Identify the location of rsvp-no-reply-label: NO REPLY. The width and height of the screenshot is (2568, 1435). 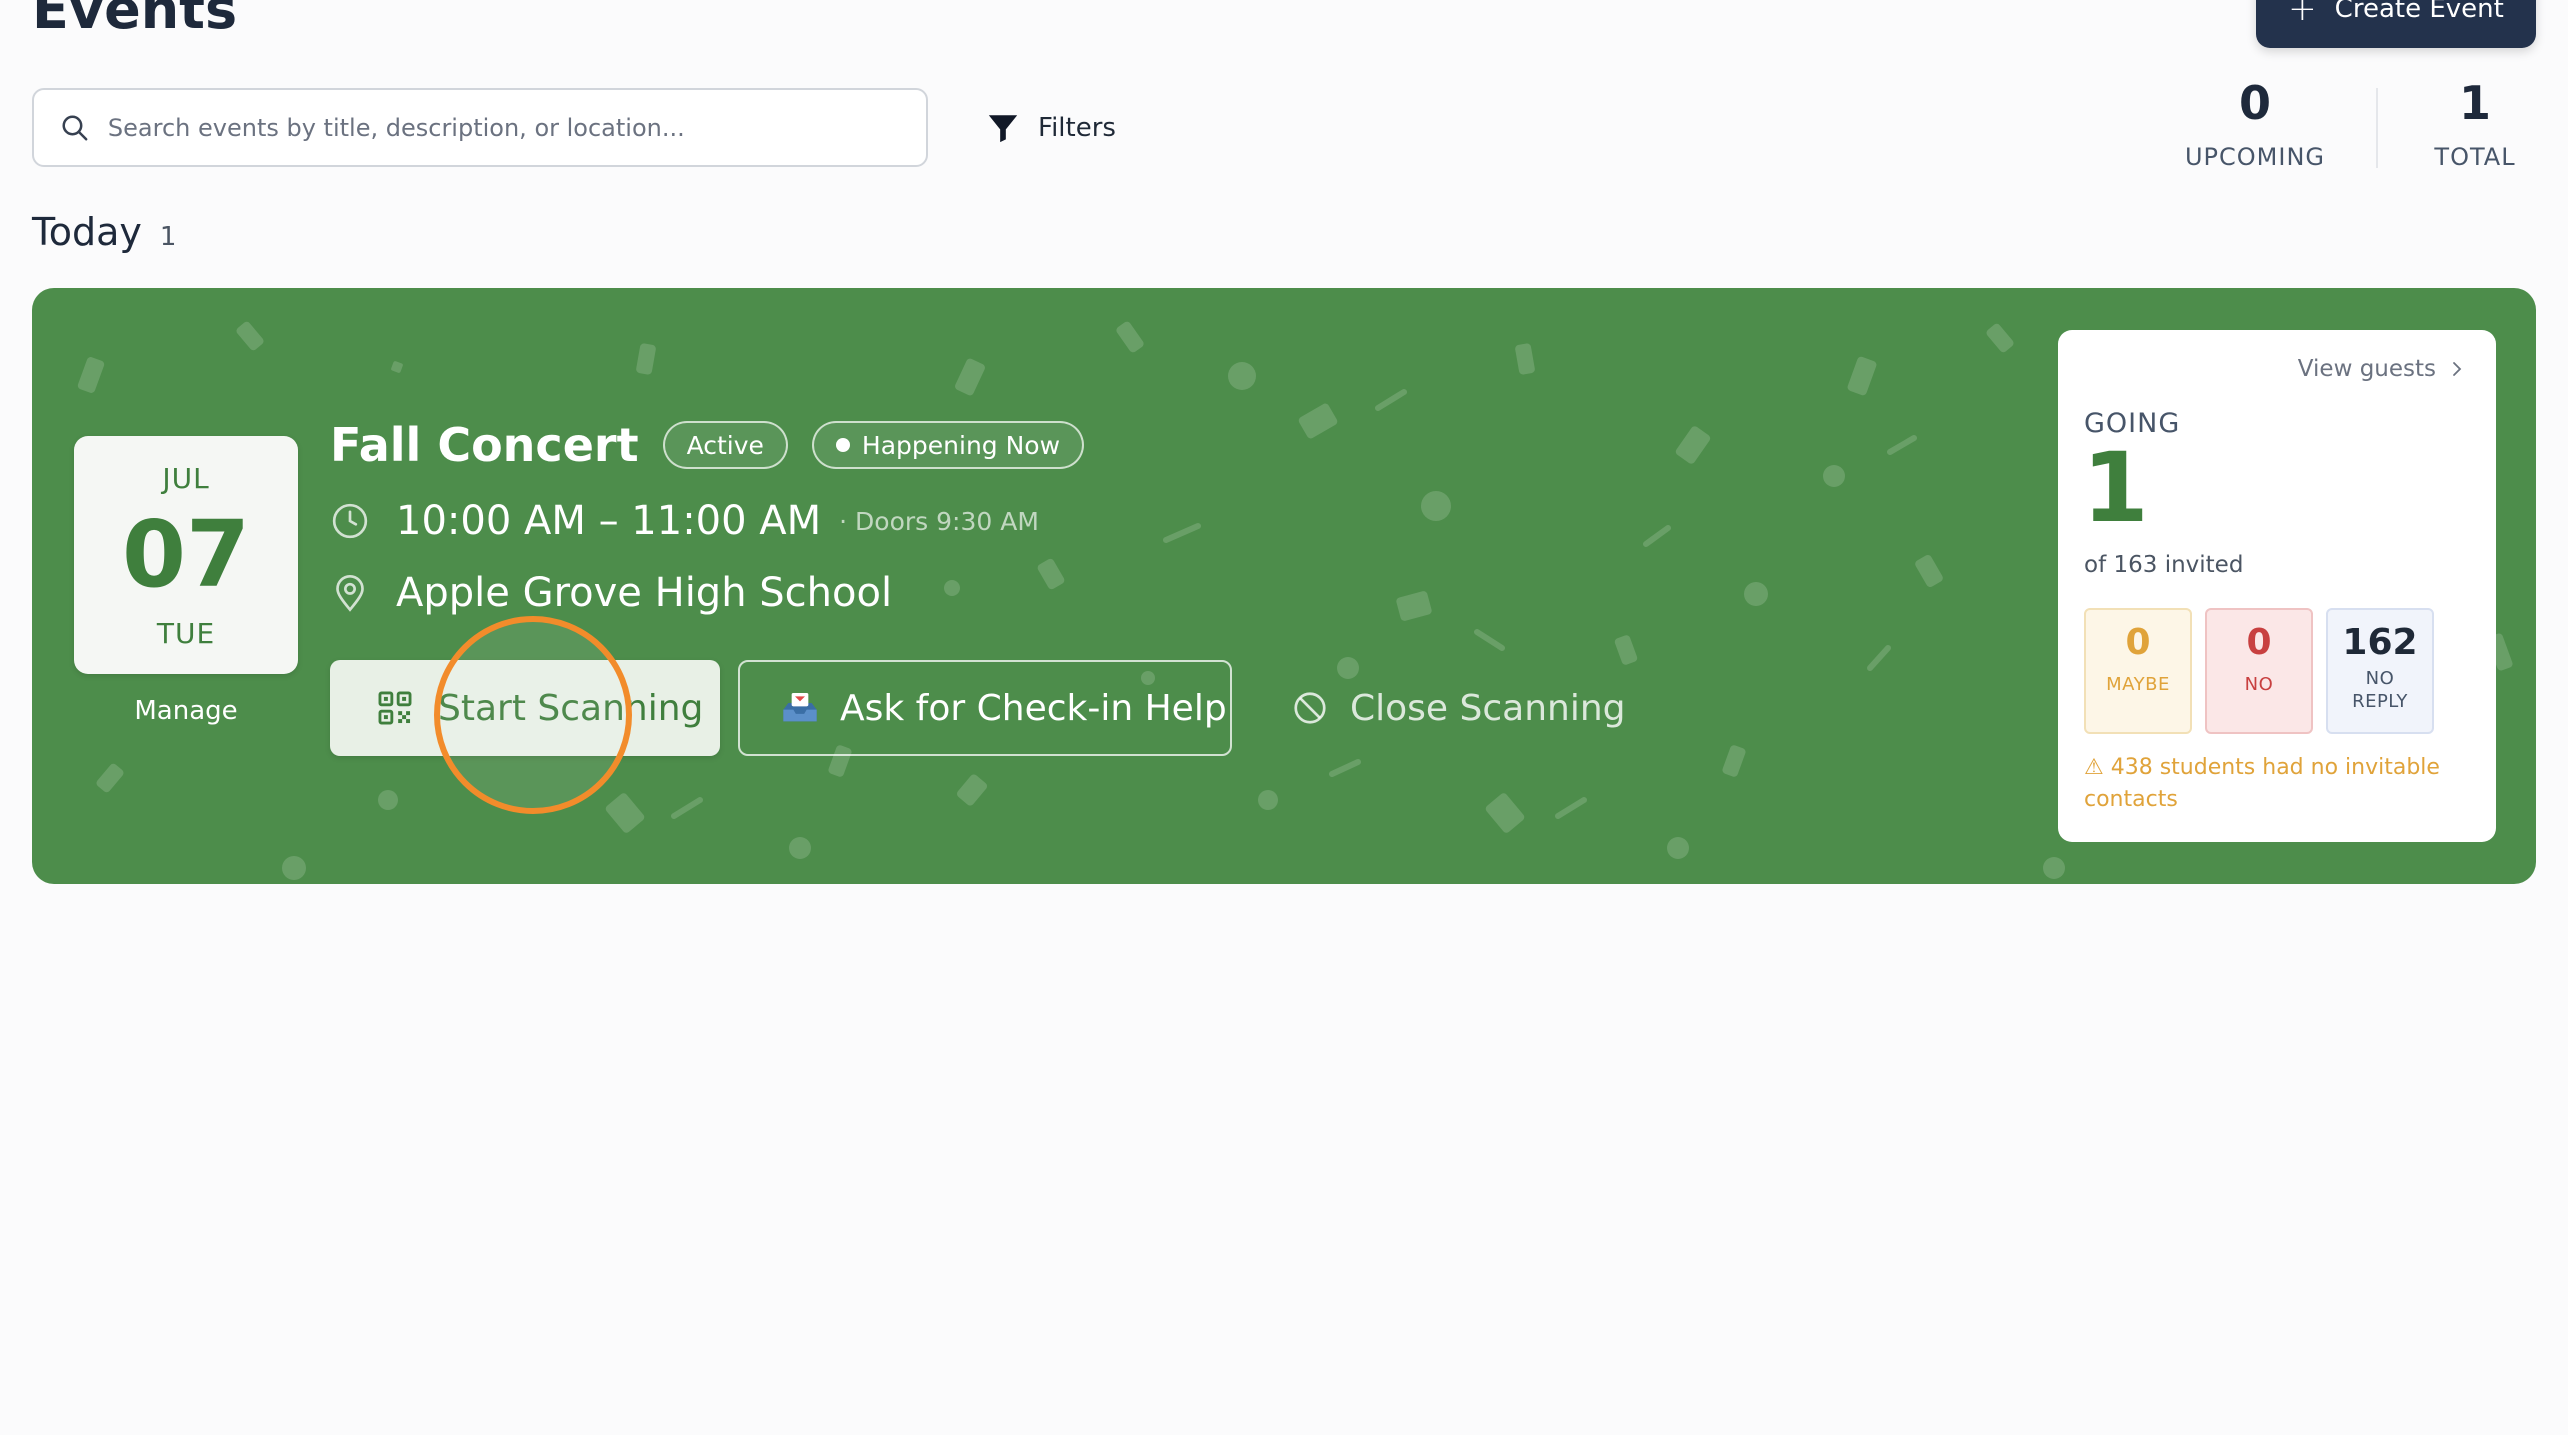
(2380, 690).